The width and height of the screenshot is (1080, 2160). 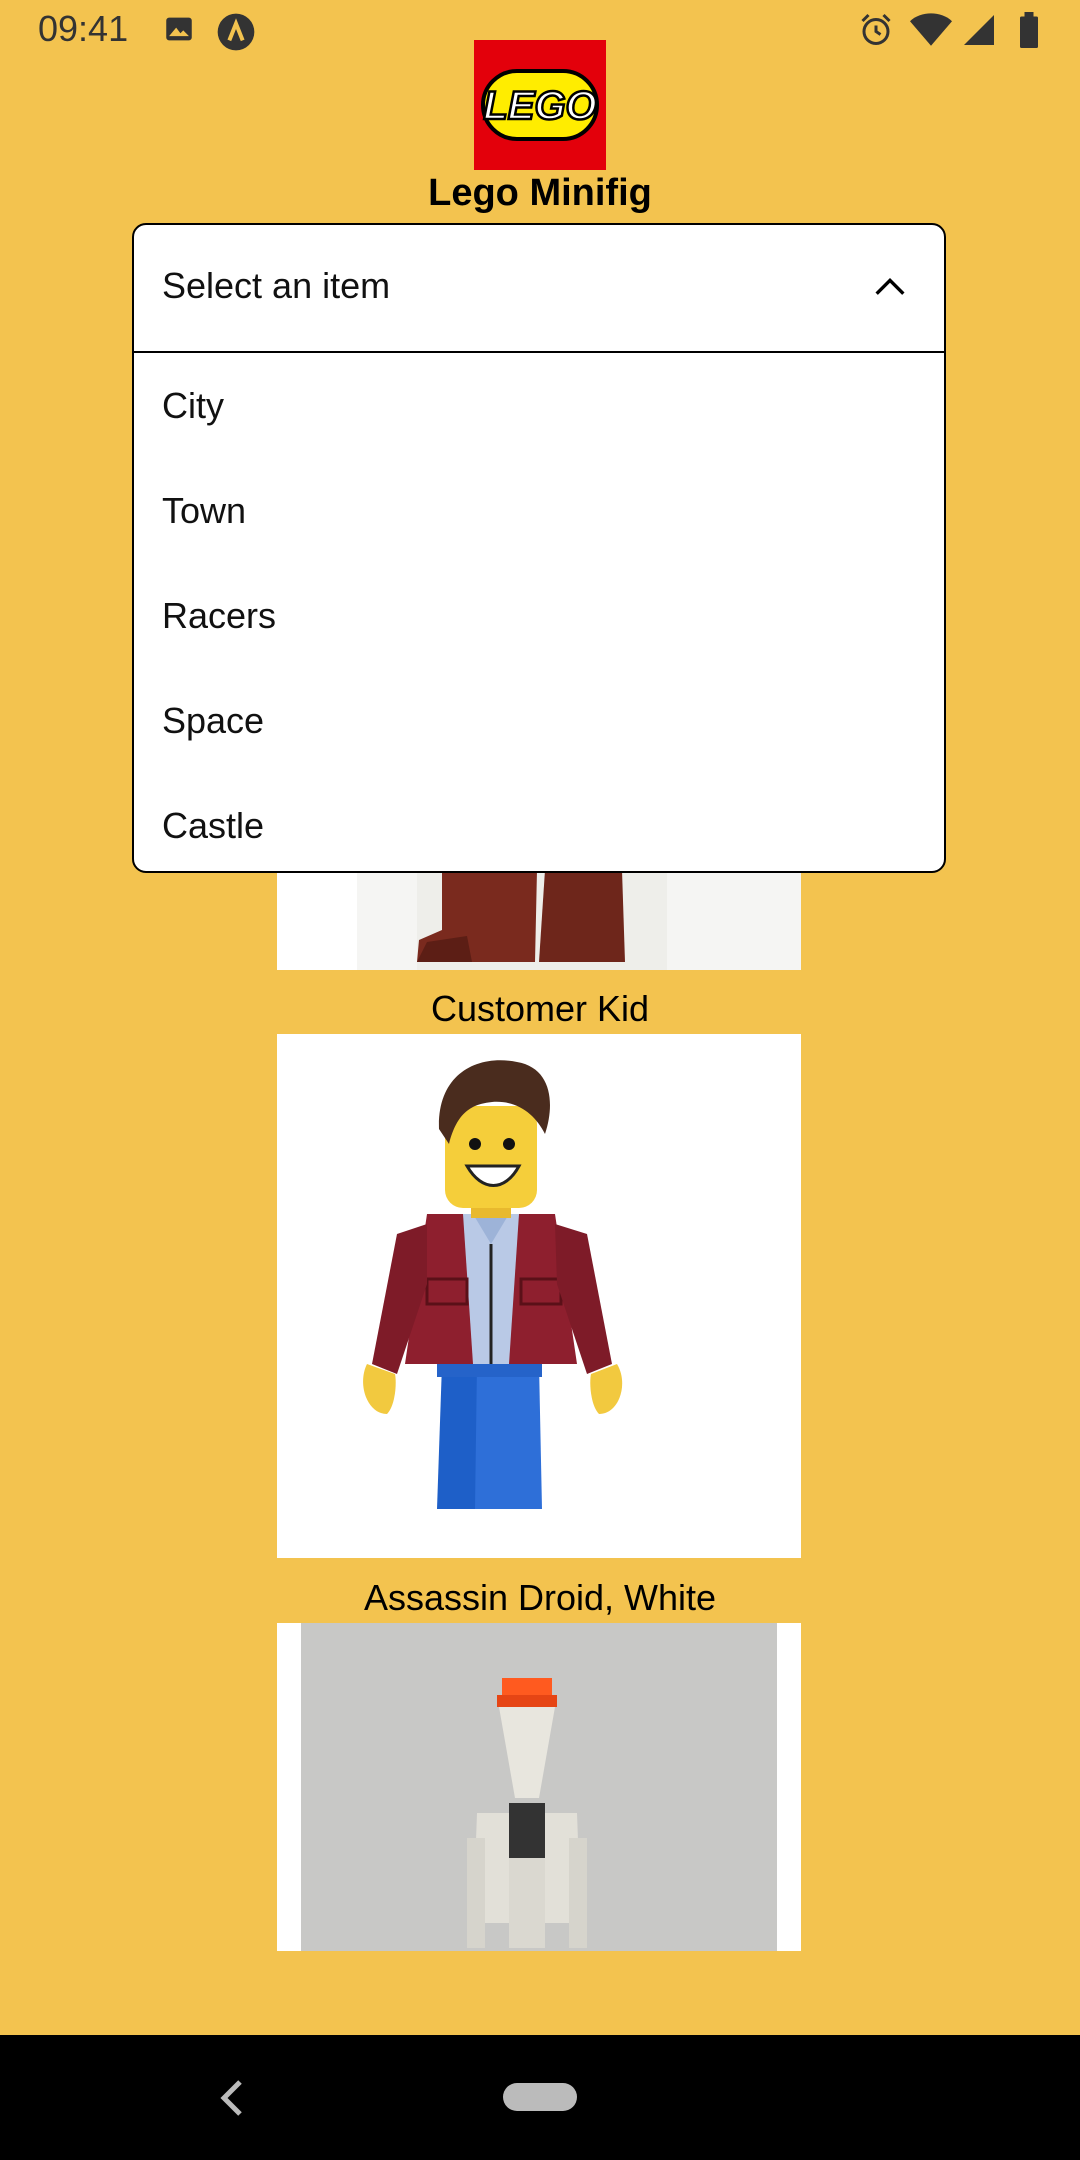 I want to click on wifi-icon, so click(x=931, y=32).